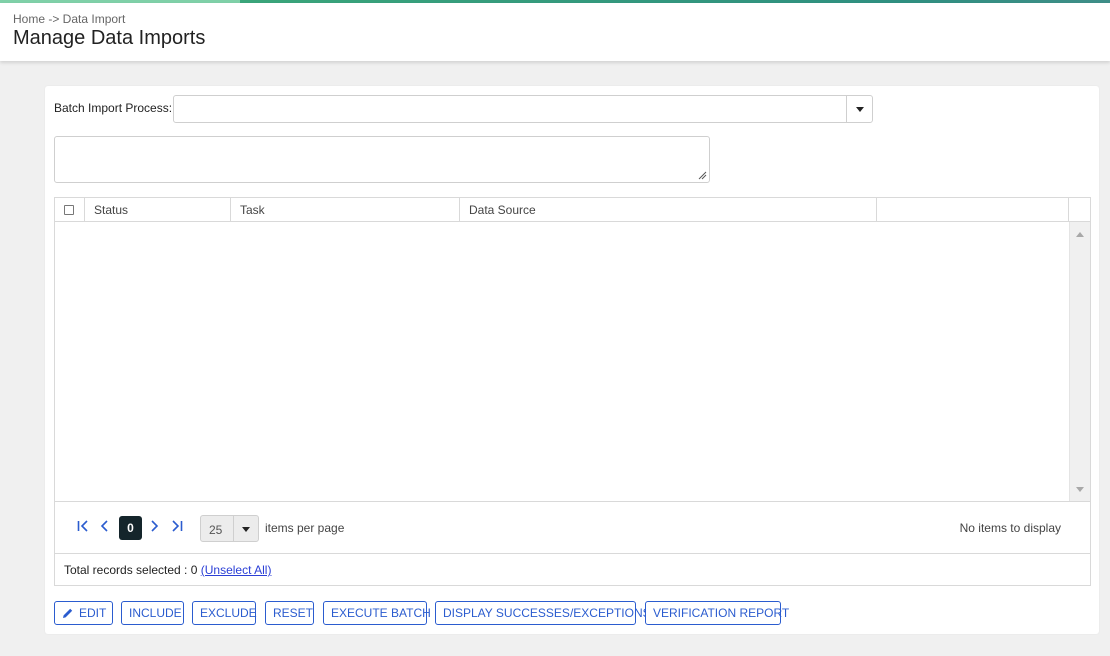  What do you see at coordinates (717, 613) in the screenshot?
I see `verification-report-button: VERIFICATION REPORT` at bounding box center [717, 613].